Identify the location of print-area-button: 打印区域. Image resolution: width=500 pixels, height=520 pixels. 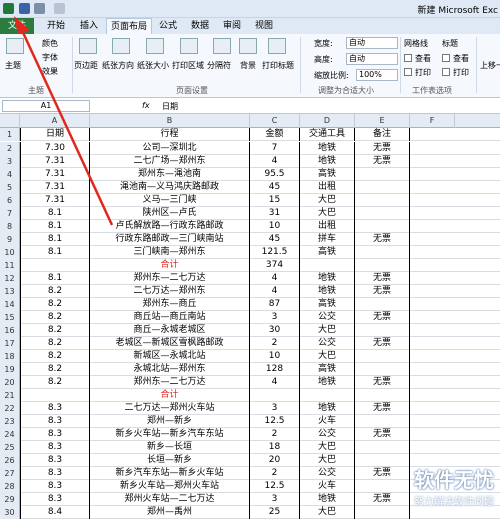
(188, 65).